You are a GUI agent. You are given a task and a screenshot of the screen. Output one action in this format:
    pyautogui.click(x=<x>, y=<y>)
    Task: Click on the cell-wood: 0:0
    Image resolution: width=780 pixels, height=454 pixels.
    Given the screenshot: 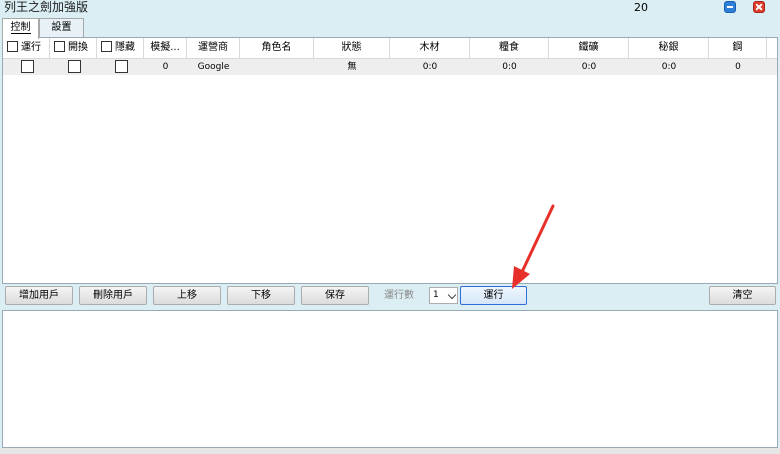 What is the action you would take?
    pyautogui.click(x=430, y=67)
    